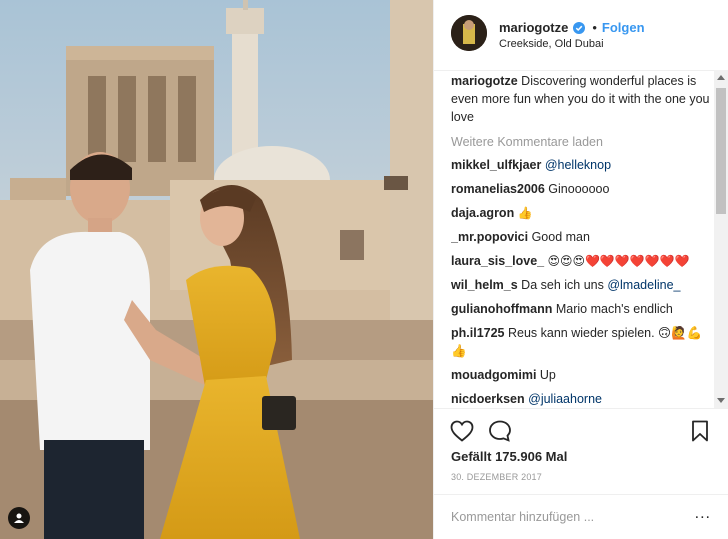 Image resolution: width=728 pixels, height=539 pixels. Describe the element at coordinates (579, 27) in the screenshot. I see `verified-badge-icon` at that location.